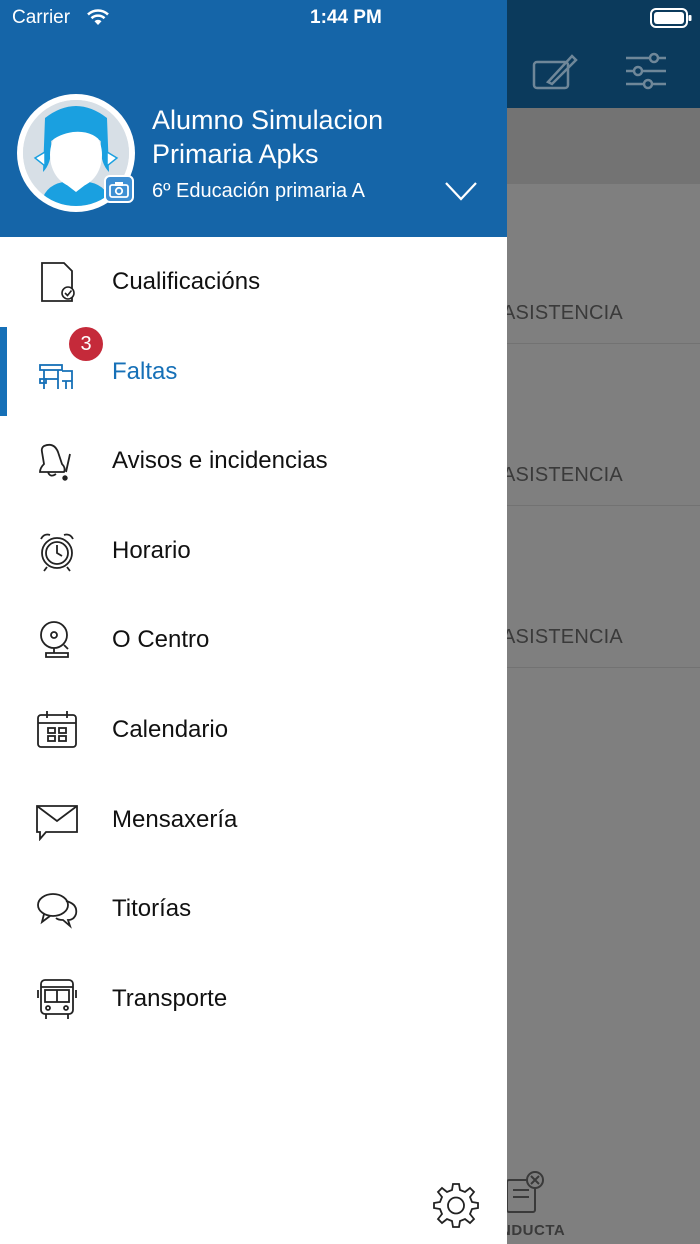 The width and height of the screenshot is (700, 1244). I want to click on menu-item-label: Horario, so click(151, 550).